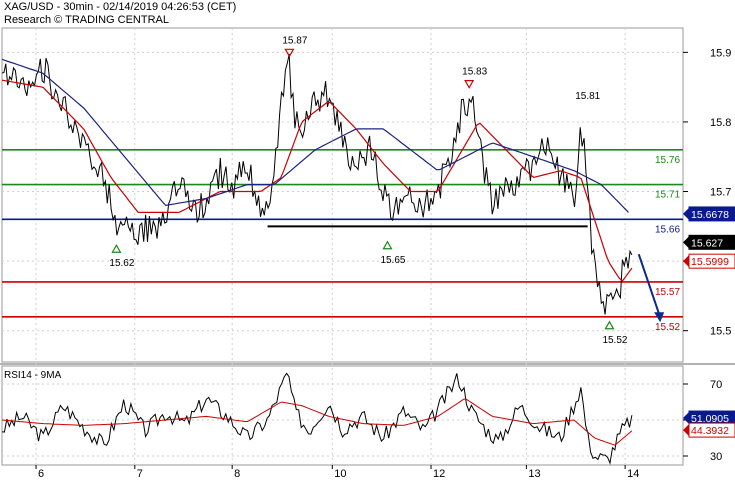 The width and height of the screenshot is (735, 480). What do you see at coordinates (294, 40) in the screenshot?
I see `high-label: 15.87` at bounding box center [294, 40].